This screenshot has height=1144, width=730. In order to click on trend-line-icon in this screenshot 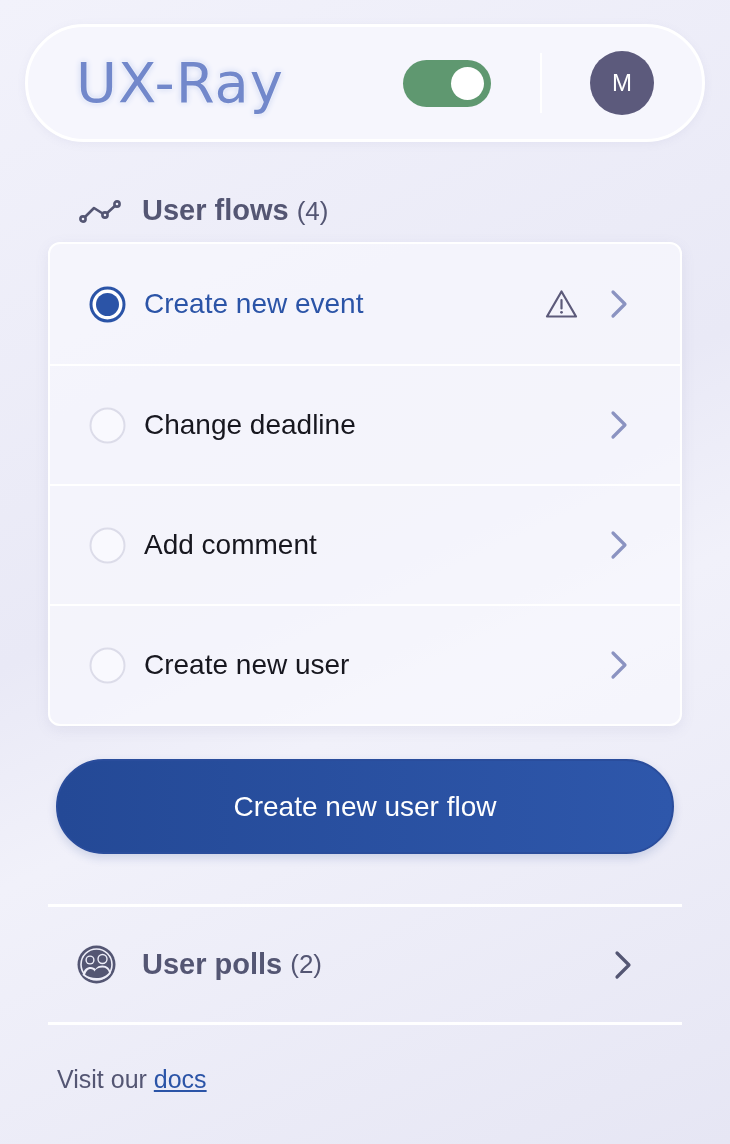, I will do `click(100, 211)`.